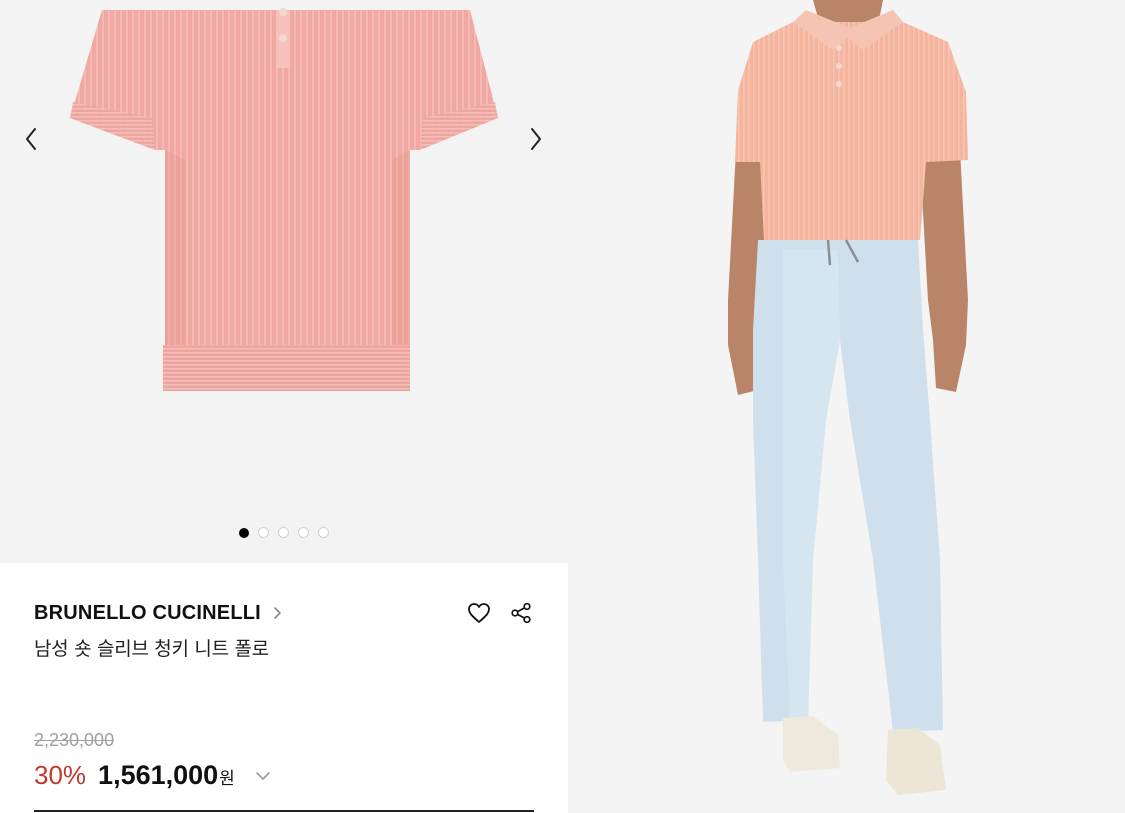 This screenshot has width=1125, height=813. Describe the element at coordinates (147, 613) in the screenshot. I see `brand-link: BRUNELLO CUCINELLI` at that location.